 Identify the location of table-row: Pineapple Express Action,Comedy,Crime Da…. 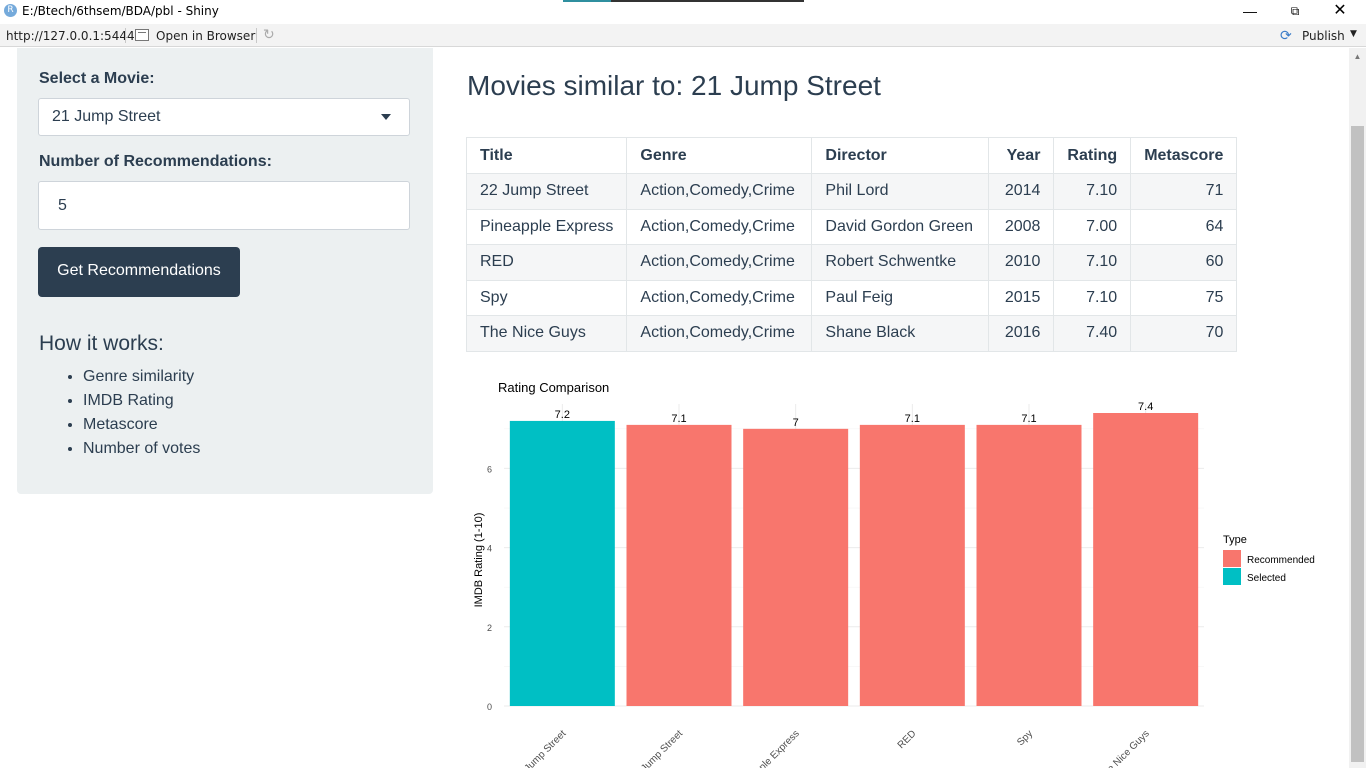
(851, 226).